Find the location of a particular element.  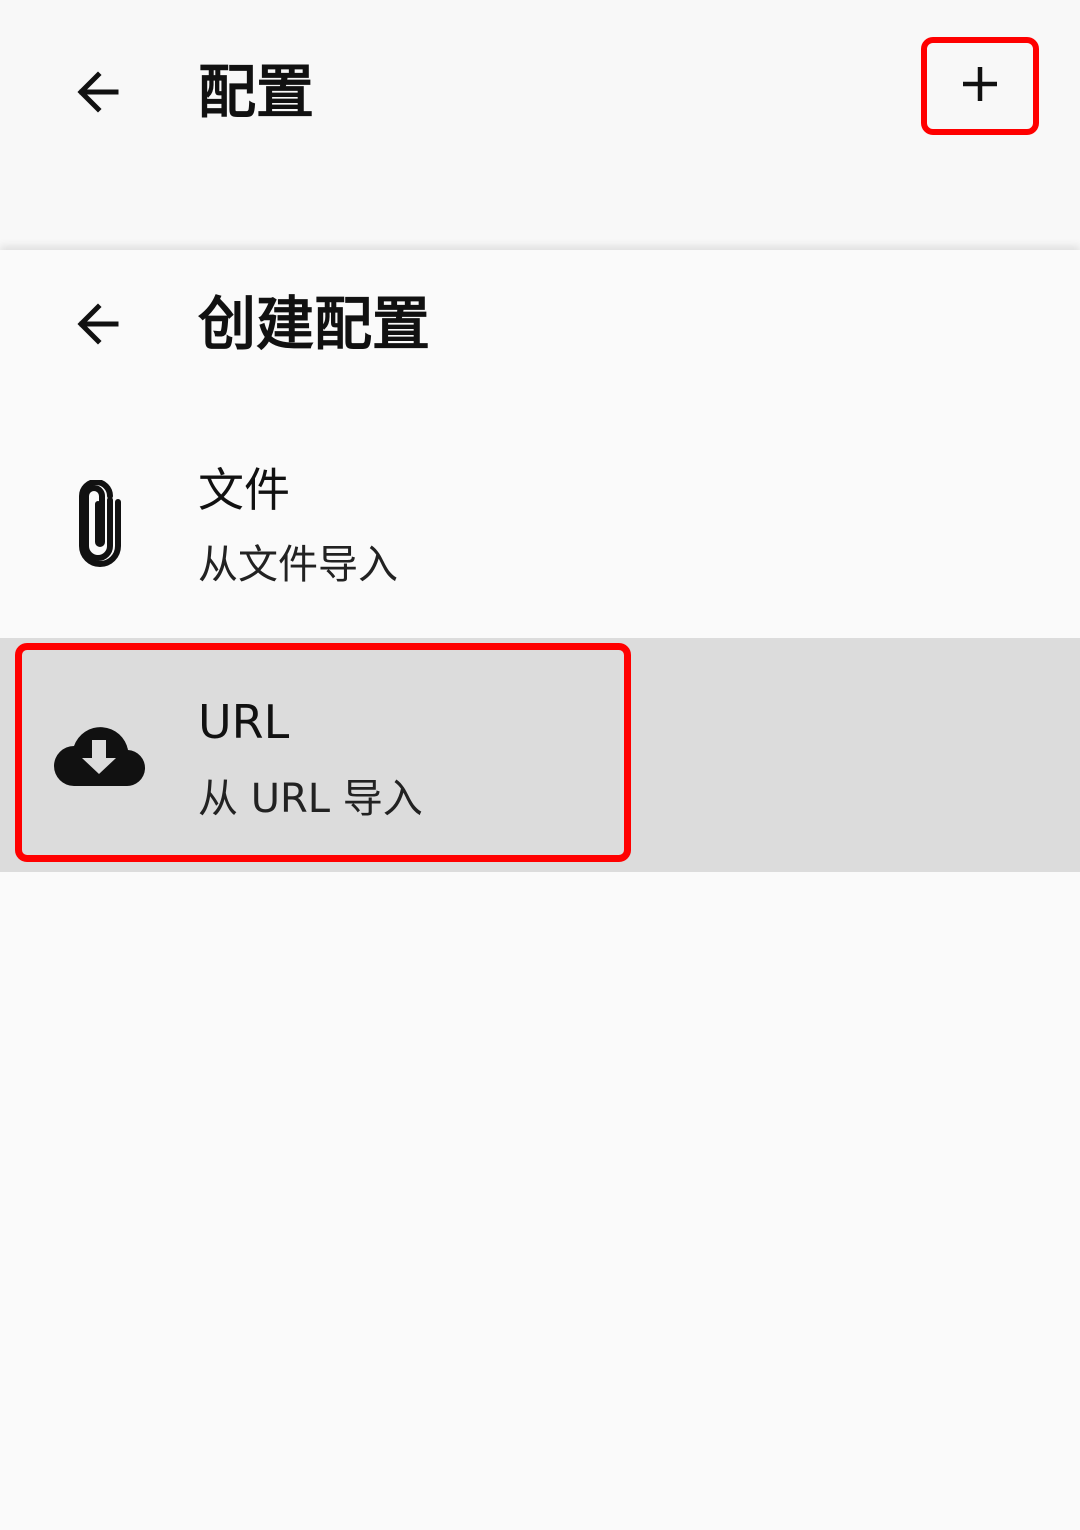

sheet-title: 创建配置 is located at coordinates (314, 324).